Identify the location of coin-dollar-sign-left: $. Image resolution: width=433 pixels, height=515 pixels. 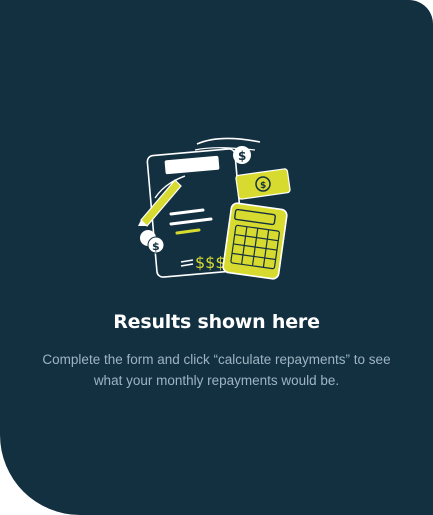
(156, 246).